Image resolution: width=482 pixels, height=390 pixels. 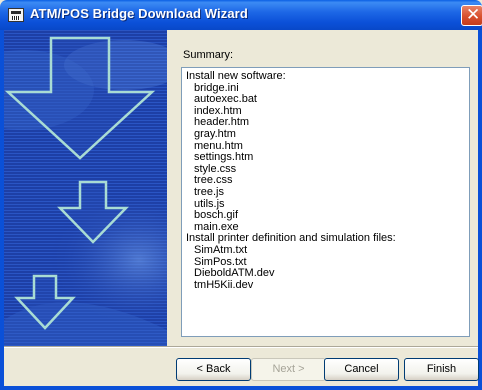 I want to click on close-button: ✕, so click(x=471, y=15).